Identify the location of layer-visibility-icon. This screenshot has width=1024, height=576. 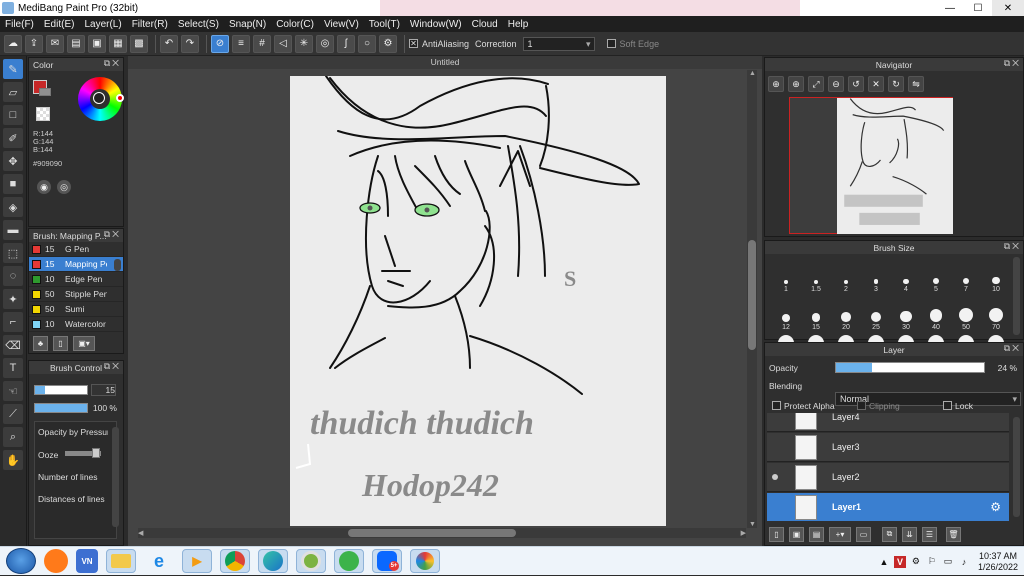
(775, 477).